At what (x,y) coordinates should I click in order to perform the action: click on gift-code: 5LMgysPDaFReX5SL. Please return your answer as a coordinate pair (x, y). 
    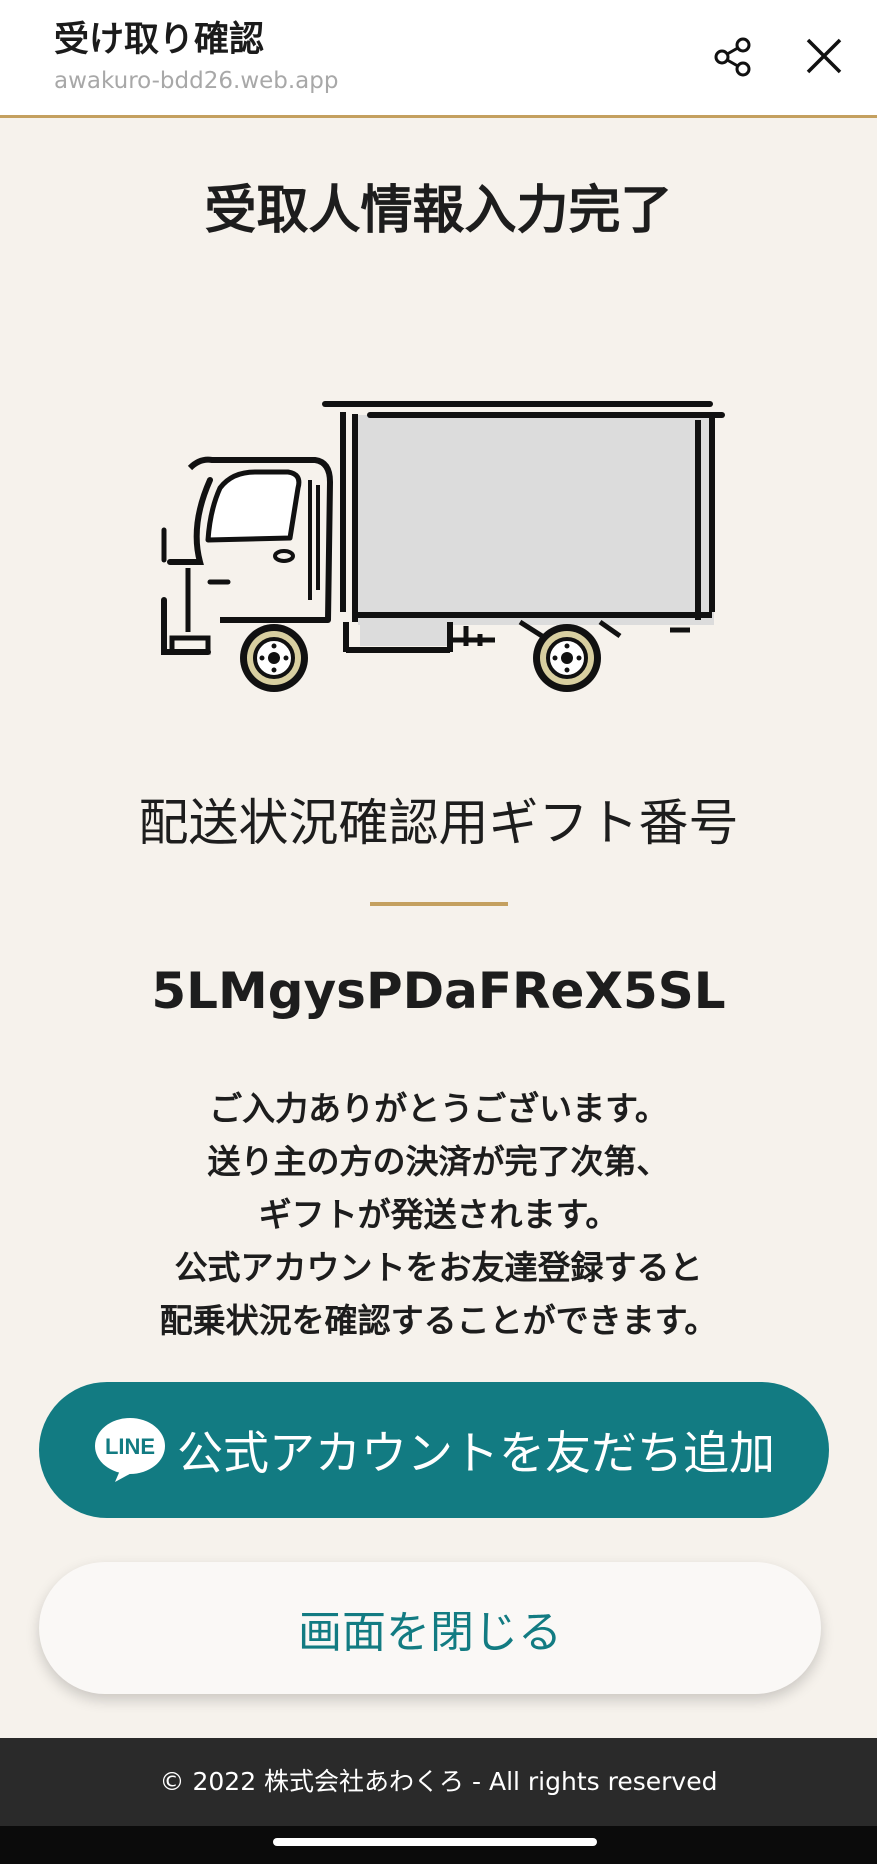
    Looking at the image, I should click on (438, 991).